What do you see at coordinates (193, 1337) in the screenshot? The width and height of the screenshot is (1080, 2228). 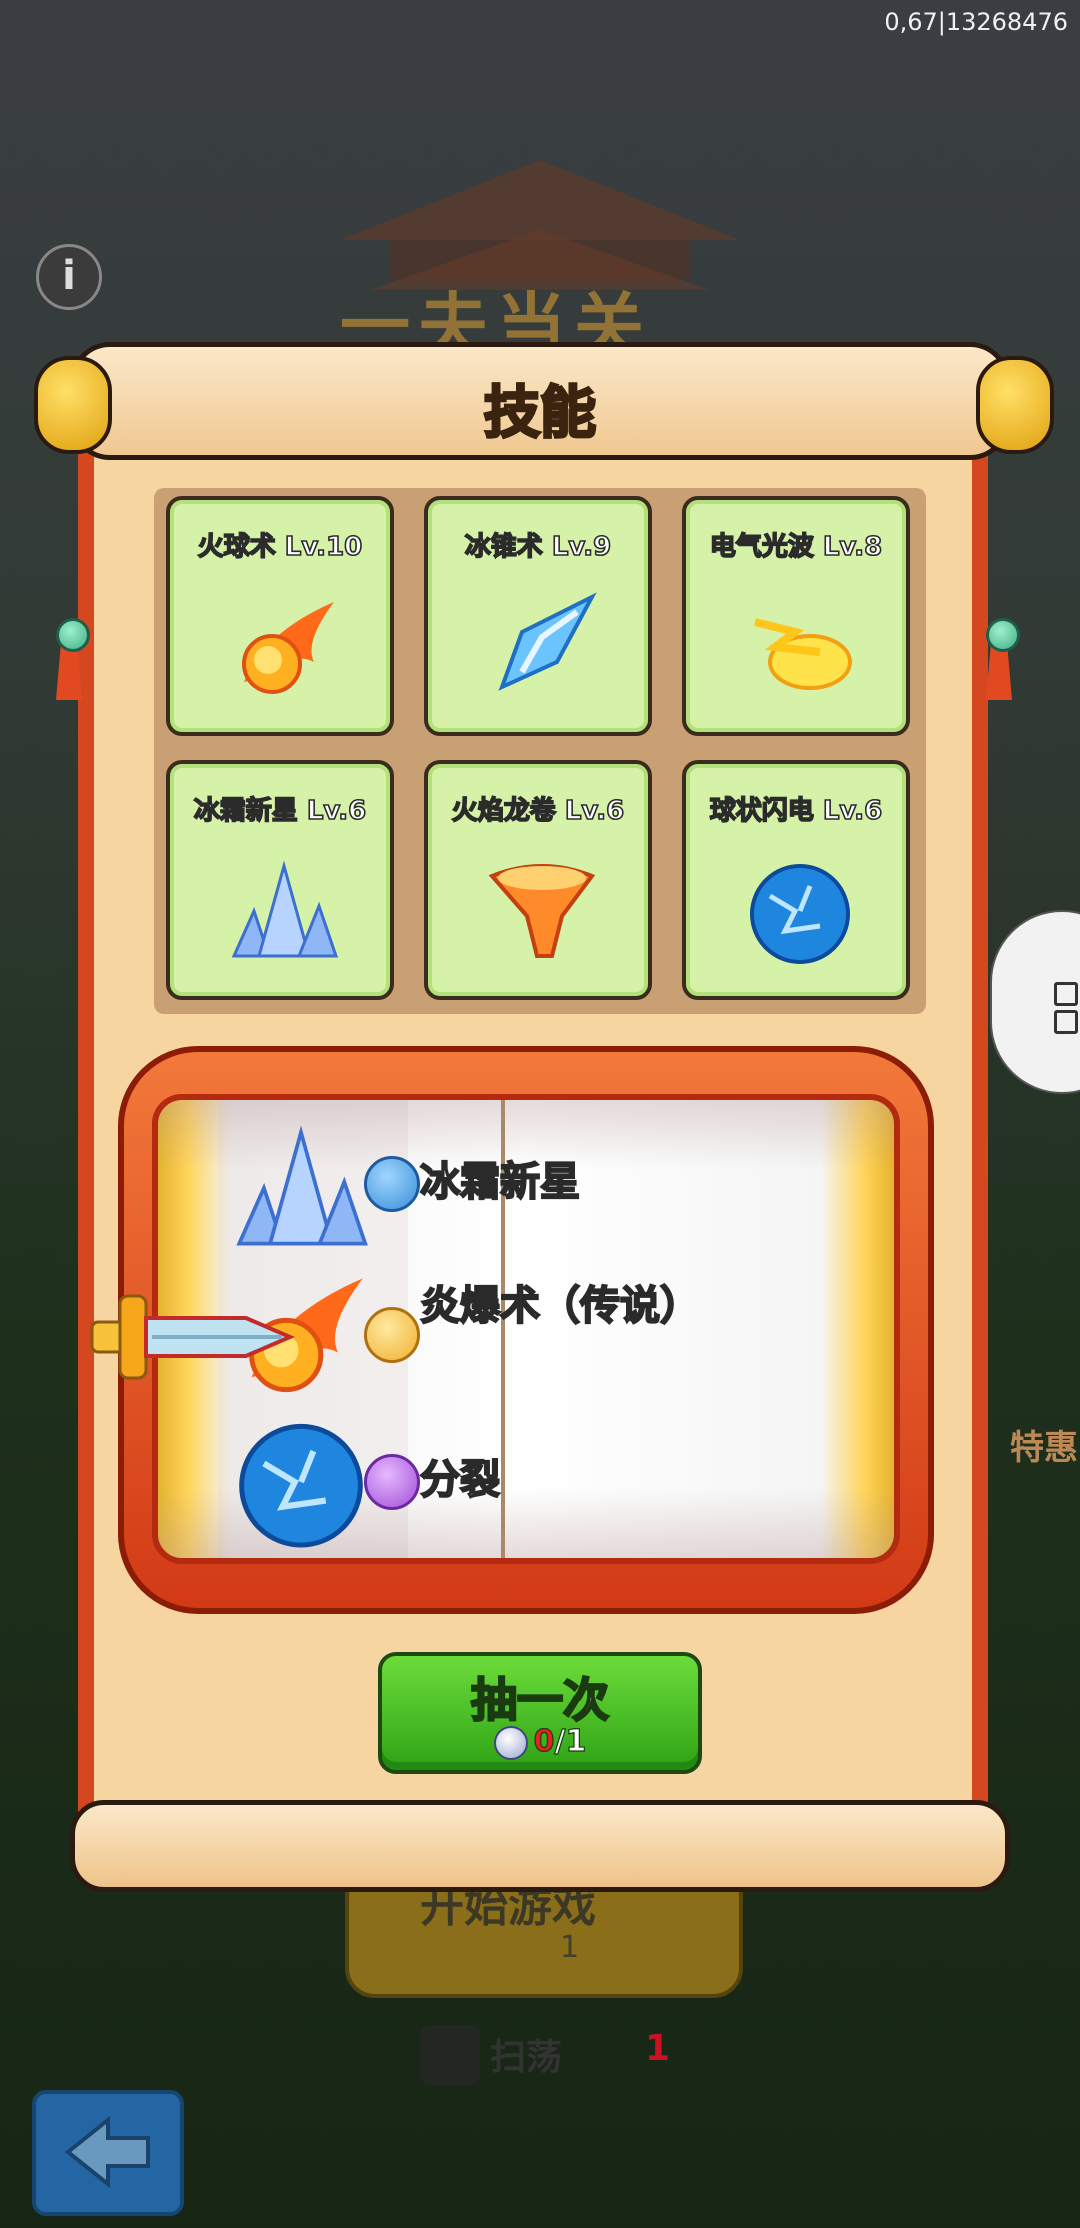 I see `sword-pointer-icon` at bounding box center [193, 1337].